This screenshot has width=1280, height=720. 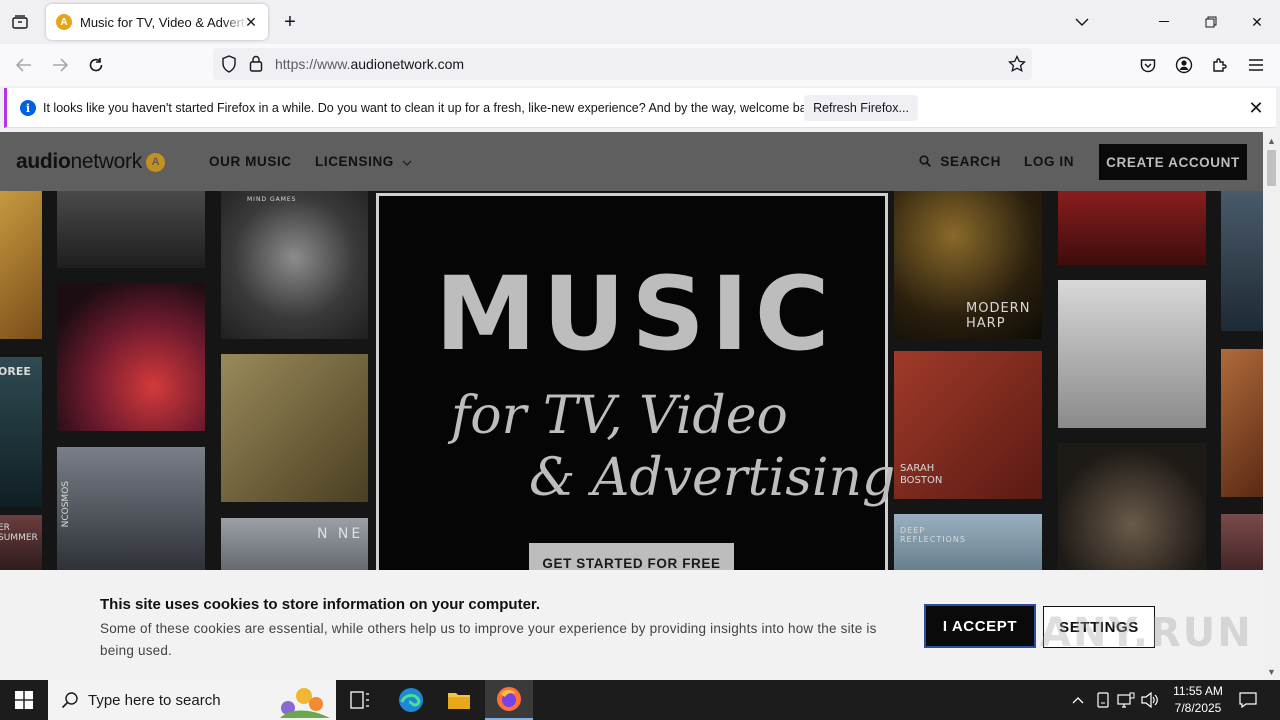 I want to click on album-title: NCOSMOS, so click(x=66, y=504).